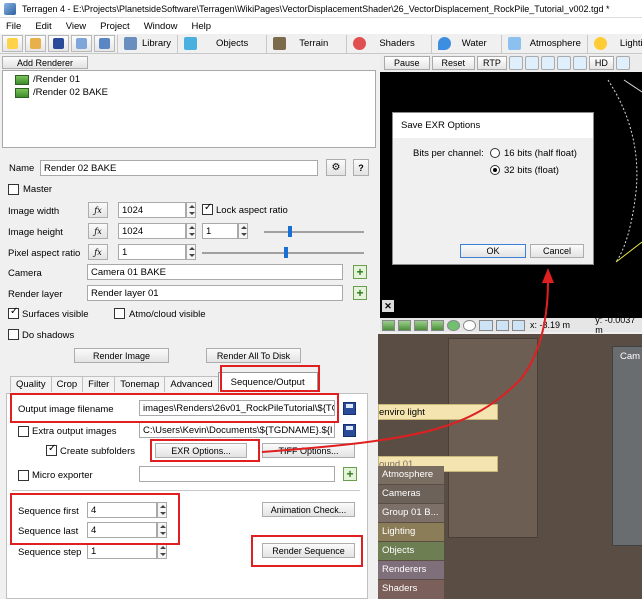 The image size is (642, 599). I want to click on arrow-line, so click(405, 366).